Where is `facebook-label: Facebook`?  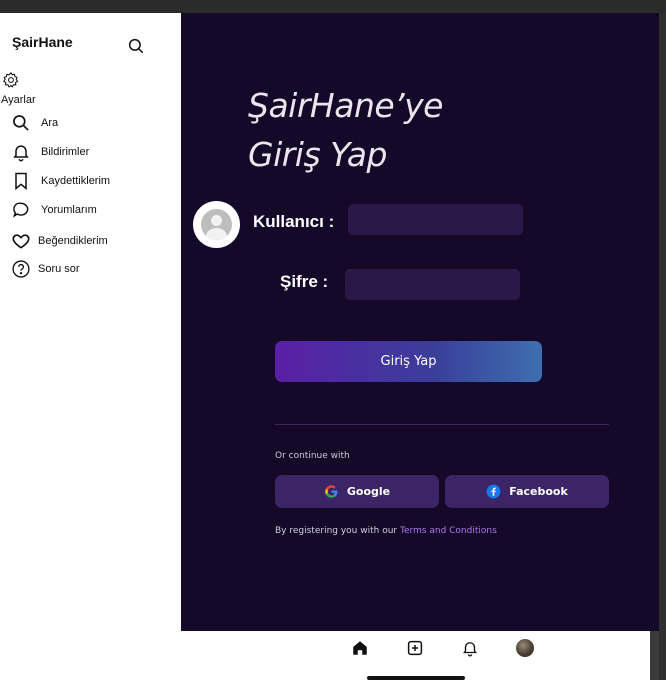 facebook-label: Facebook is located at coordinates (538, 491).